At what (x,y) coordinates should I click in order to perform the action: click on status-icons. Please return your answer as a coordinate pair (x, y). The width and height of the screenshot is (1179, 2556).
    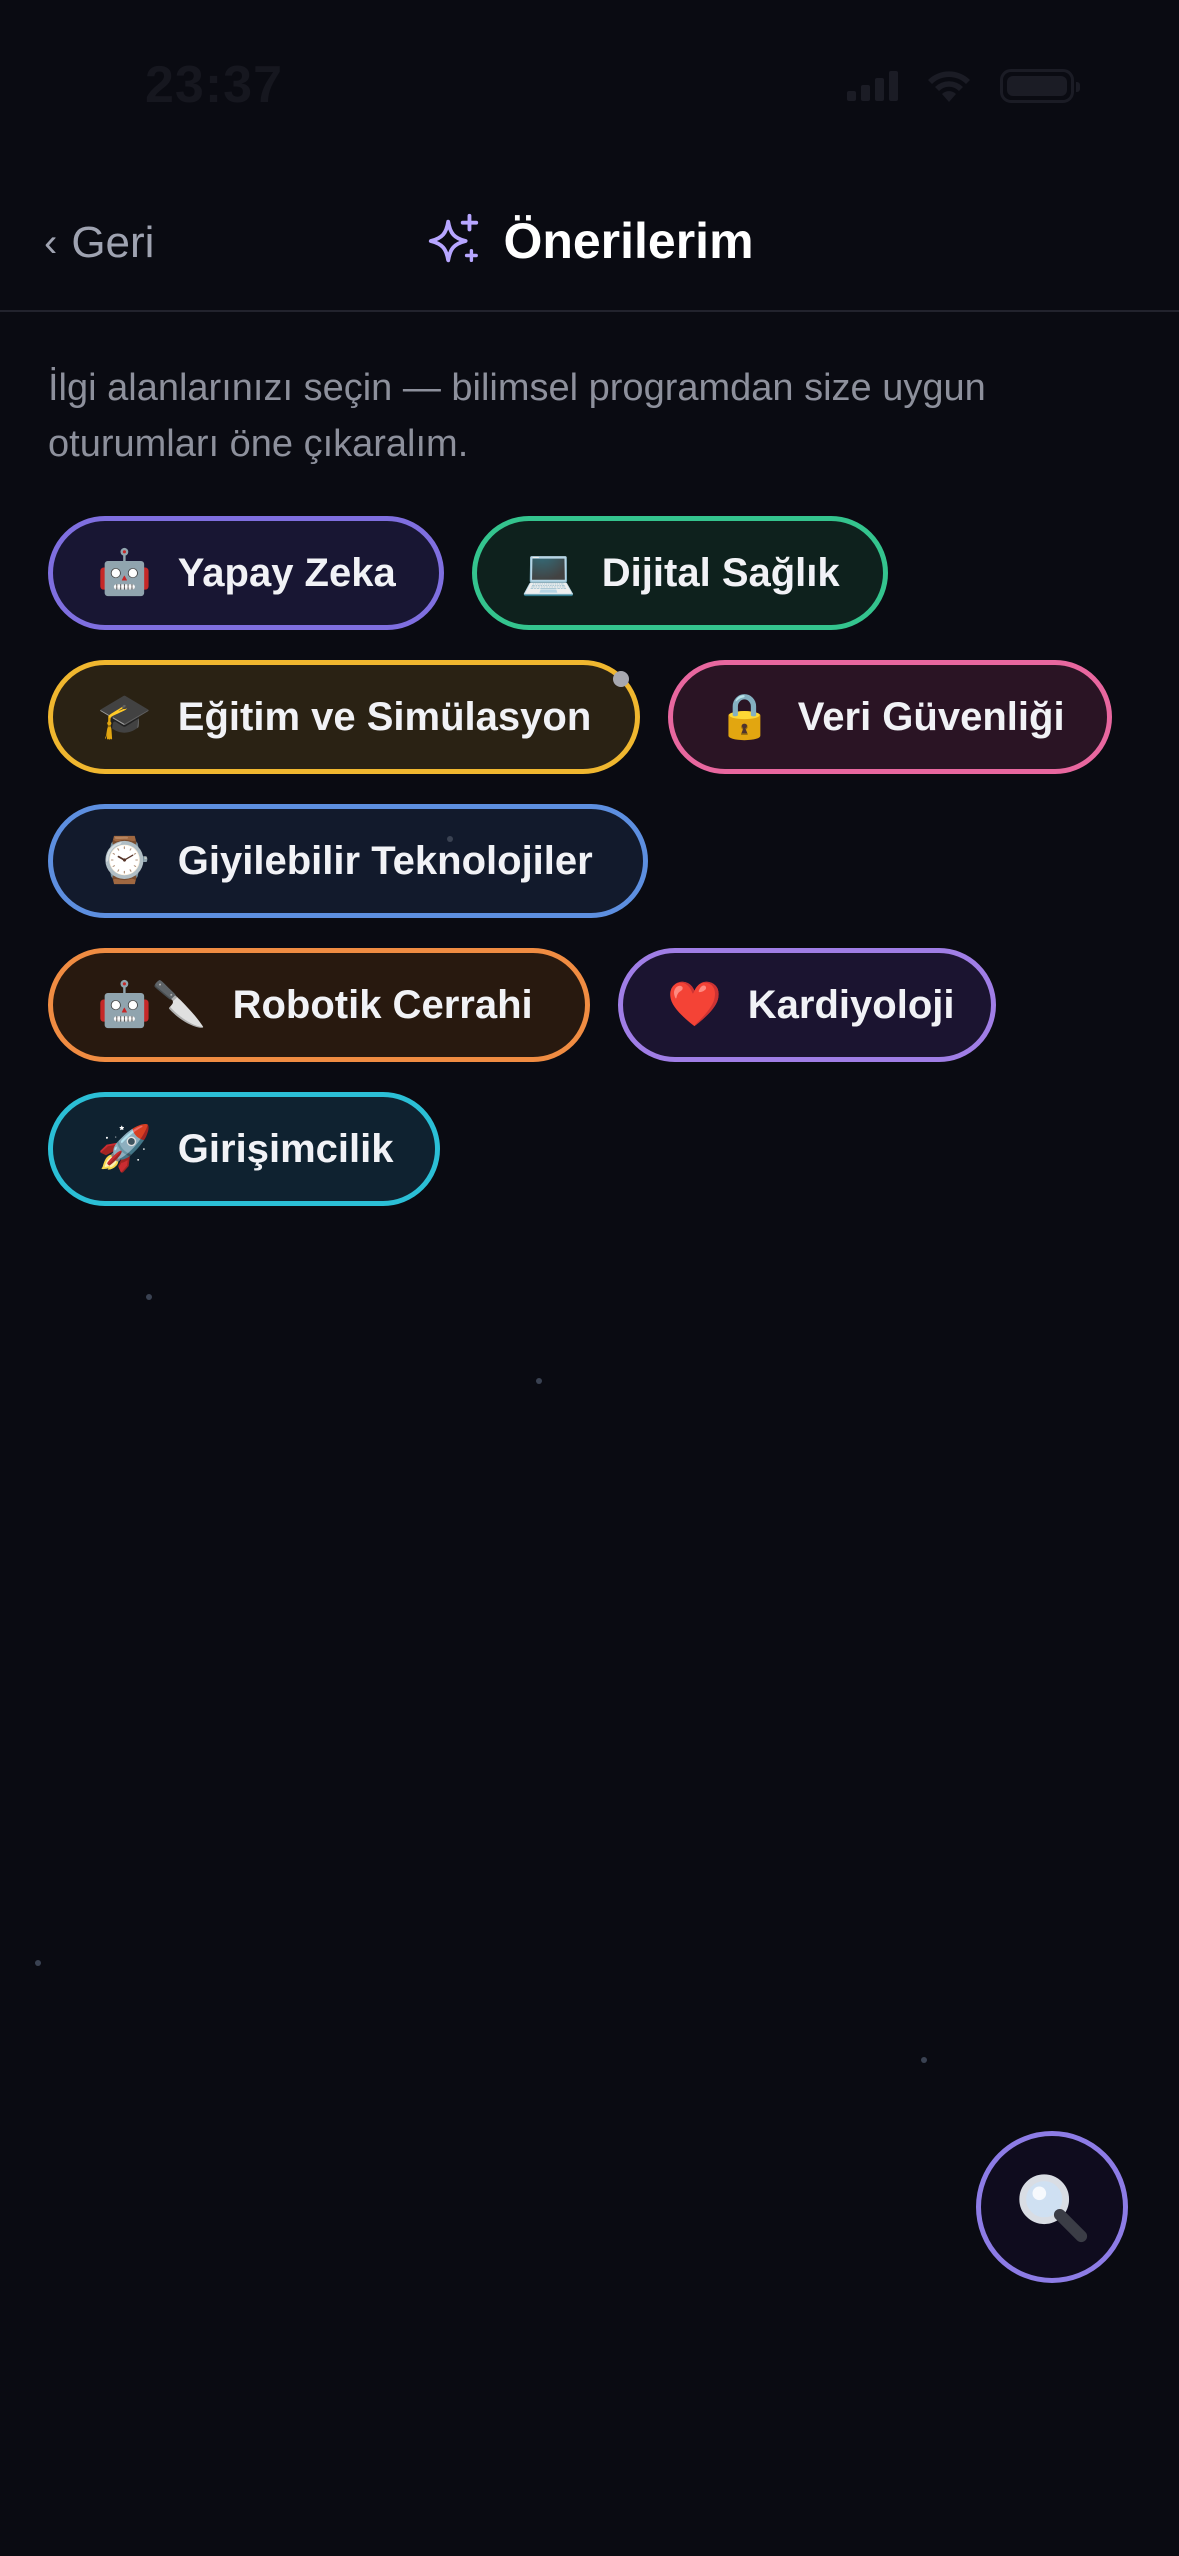
    Looking at the image, I should click on (963, 86).